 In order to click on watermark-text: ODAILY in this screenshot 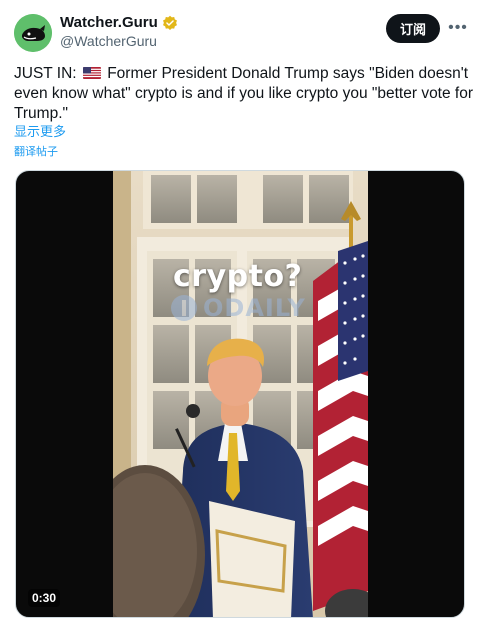, I will do `click(254, 308)`.